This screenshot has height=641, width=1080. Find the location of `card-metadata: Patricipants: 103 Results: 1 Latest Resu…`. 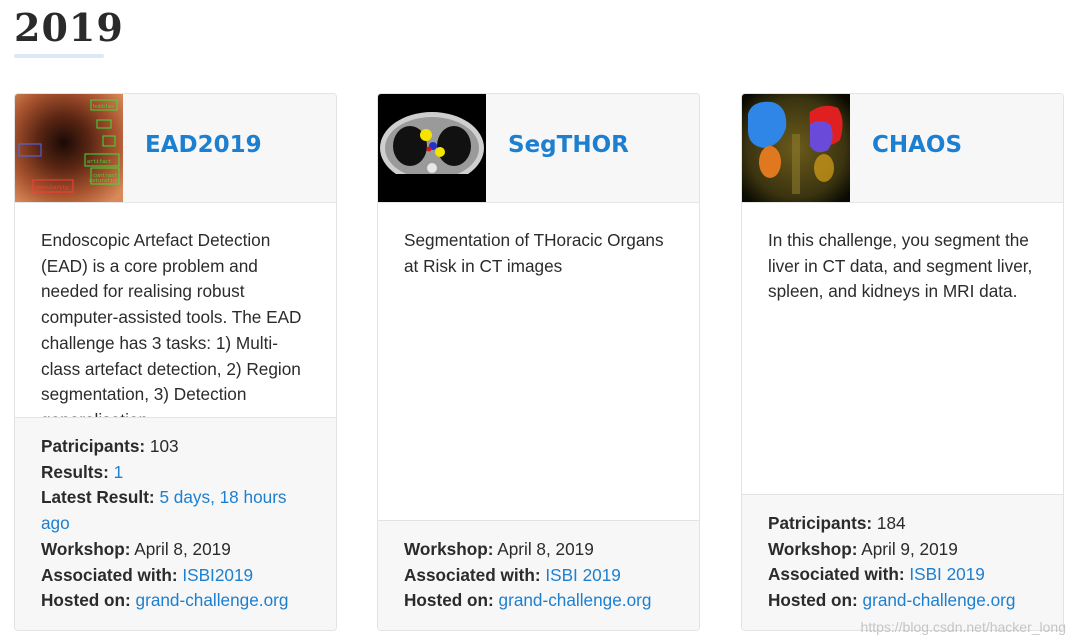

card-metadata: Patricipants: 103 Results: 1 Latest Resu… is located at coordinates (175, 523).